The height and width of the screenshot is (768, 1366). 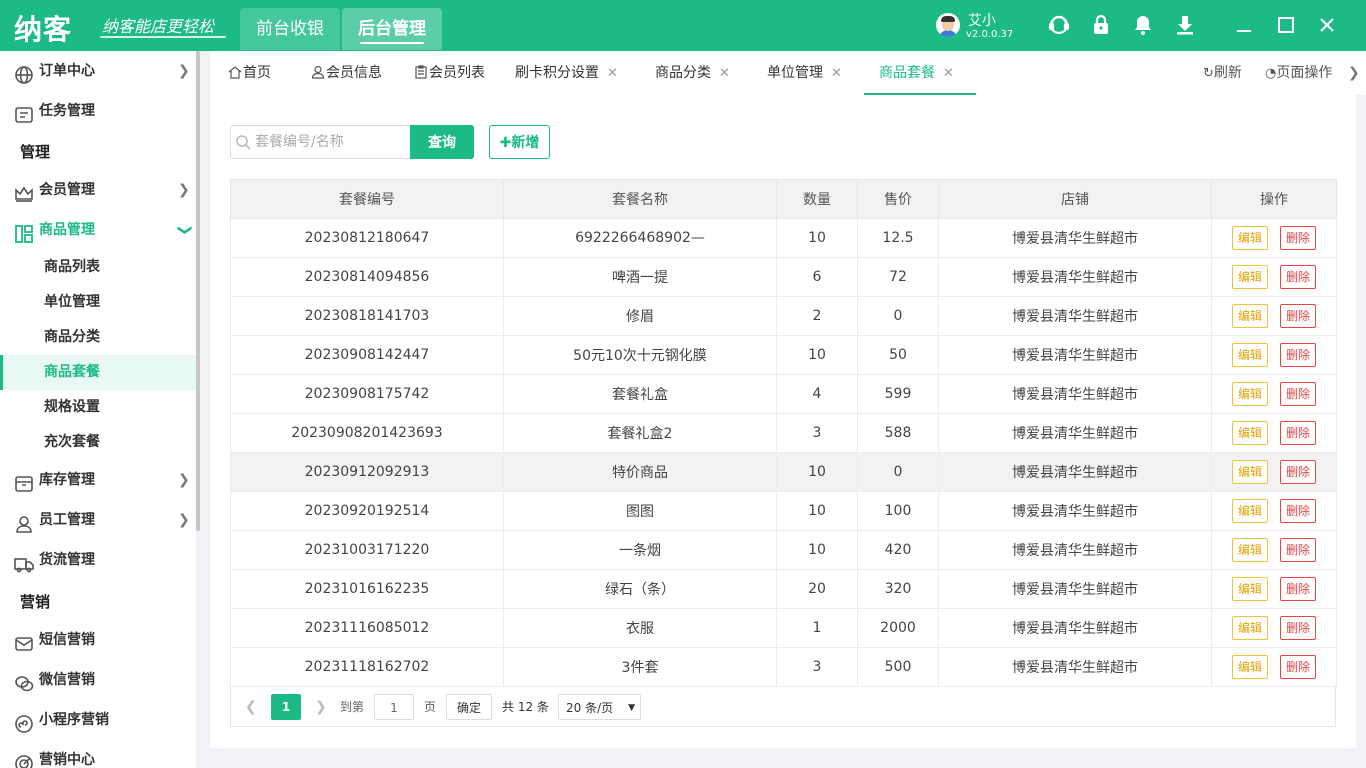 I want to click on prev-page-icon: ❮, so click(x=251, y=707).